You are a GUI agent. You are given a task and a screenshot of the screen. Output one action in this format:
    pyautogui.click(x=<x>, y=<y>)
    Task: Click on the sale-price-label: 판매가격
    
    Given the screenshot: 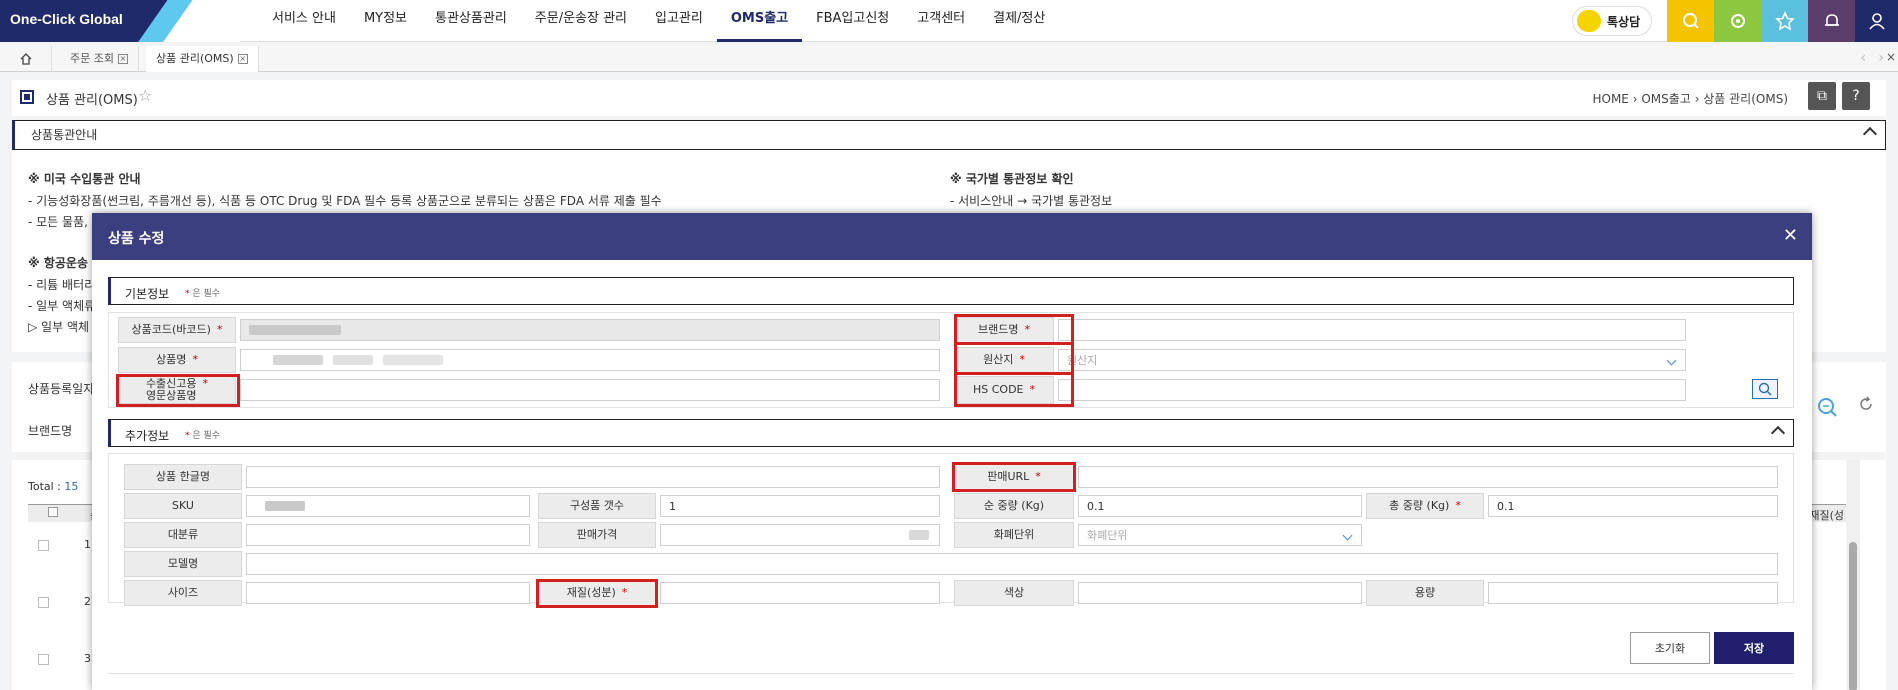 What is the action you would take?
    pyautogui.click(x=597, y=535)
    